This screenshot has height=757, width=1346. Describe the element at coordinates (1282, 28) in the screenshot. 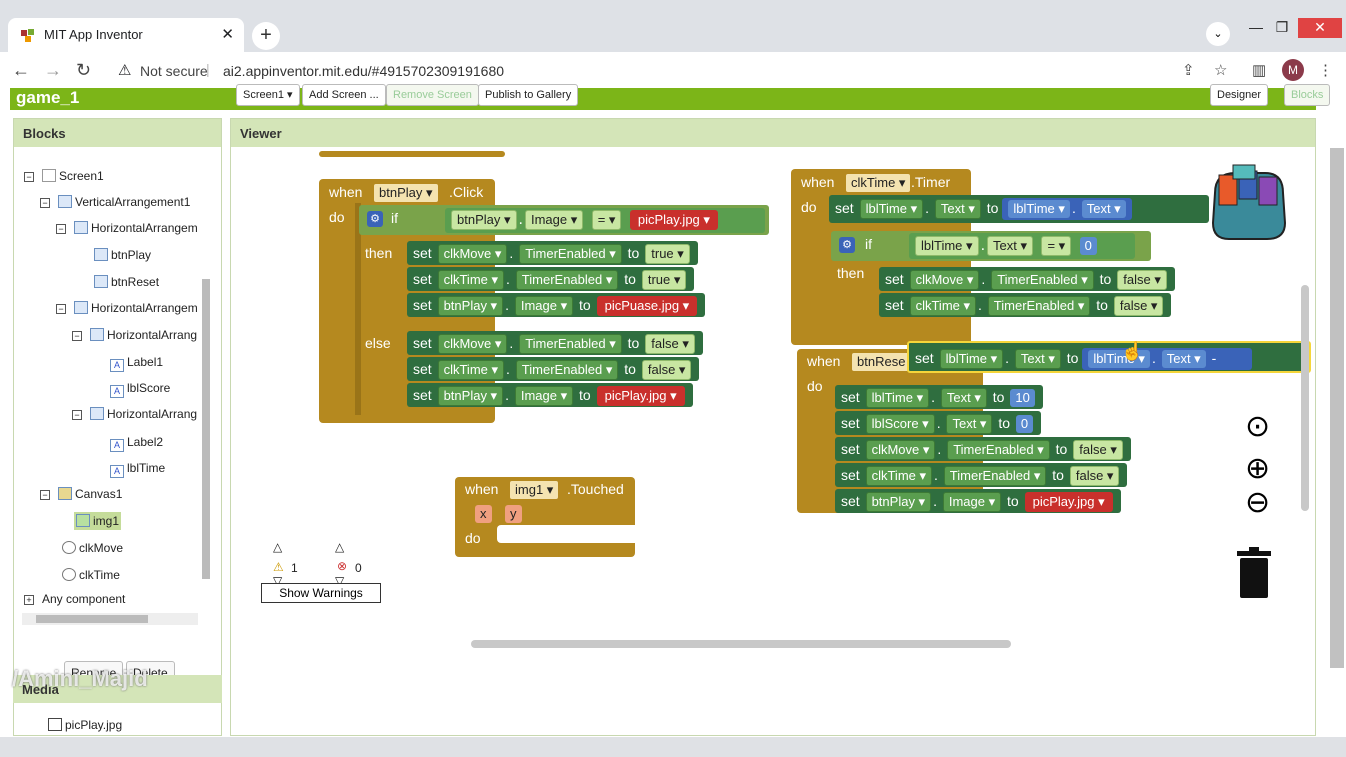

I see `restore-button: ❐` at that location.